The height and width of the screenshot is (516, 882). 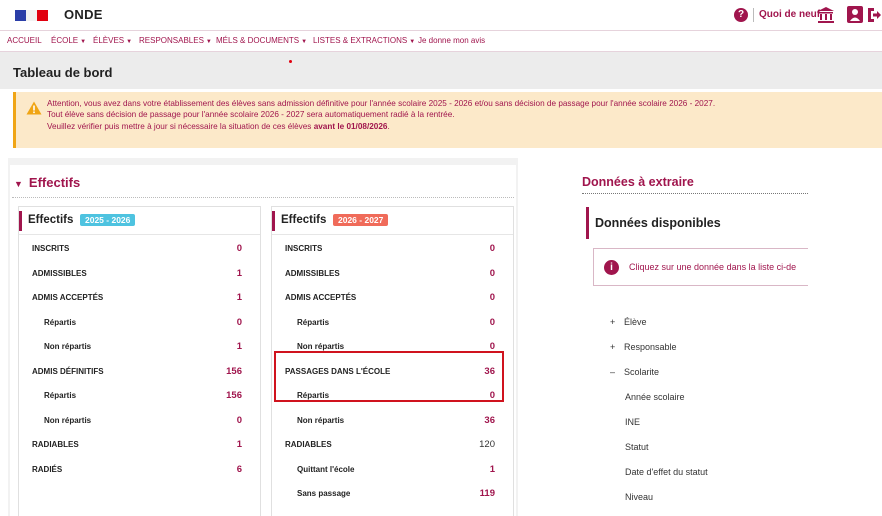 What do you see at coordinates (650, 347) in the screenshot?
I see `tree-item-label: Responsable` at bounding box center [650, 347].